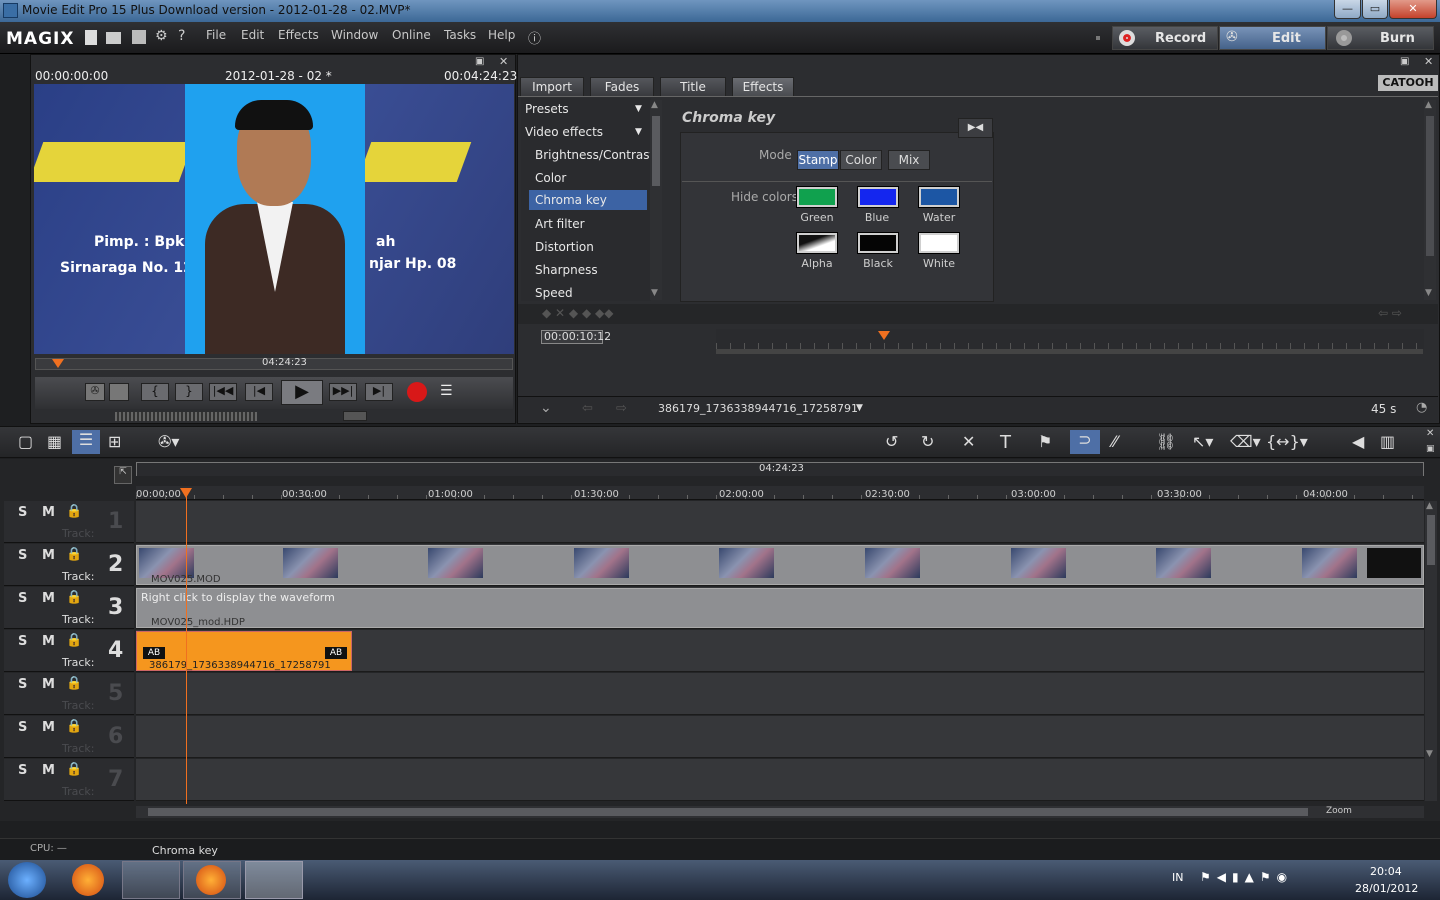  Describe the element at coordinates (186, 646) in the screenshot. I see `timeline-playhead` at that location.